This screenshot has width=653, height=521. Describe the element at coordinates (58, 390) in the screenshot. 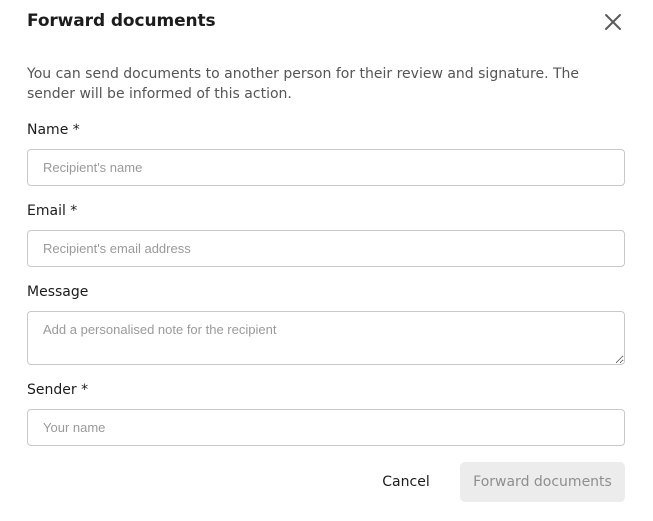

I see `sender-label: Sender *` at that location.